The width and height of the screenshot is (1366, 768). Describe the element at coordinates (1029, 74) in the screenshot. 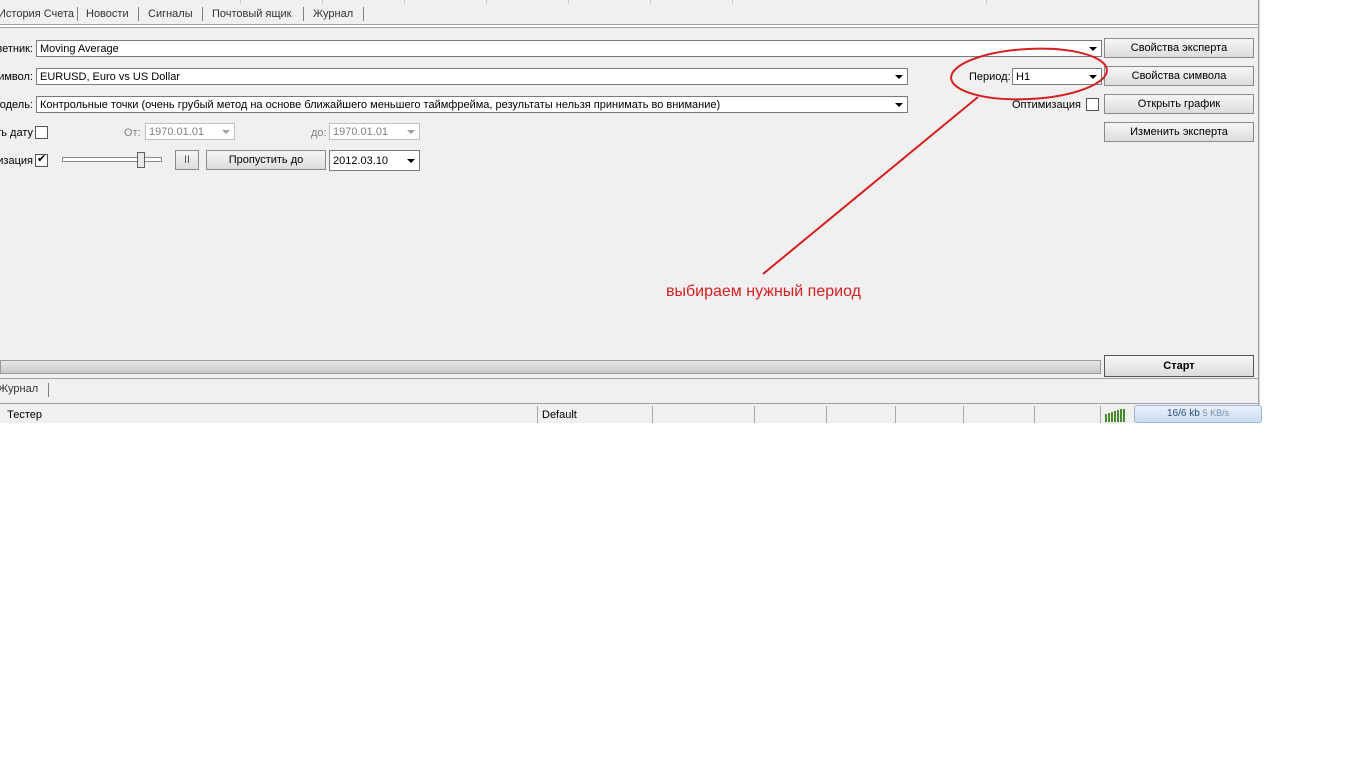

I see `period-highlight-ellipse` at that location.